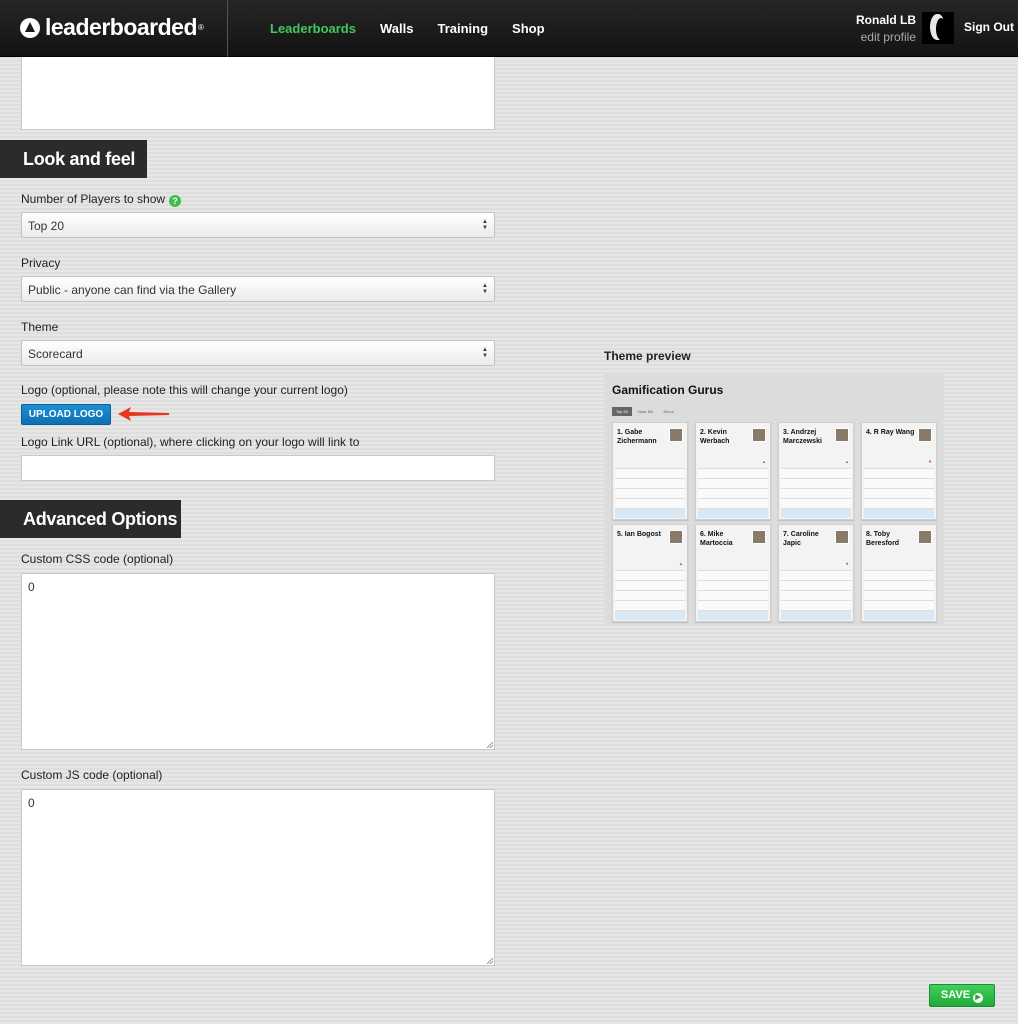 The image size is (1018, 1024). Describe the element at coordinates (716, 539) in the screenshot. I see `player-name: 6. Mike Martoccia` at that location.